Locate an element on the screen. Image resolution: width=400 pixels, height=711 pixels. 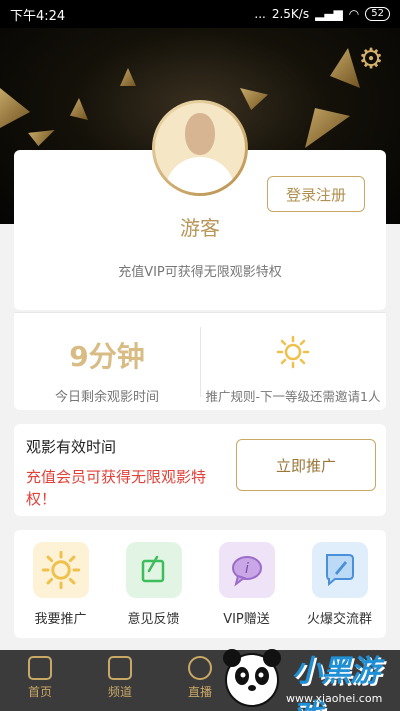
feature-group-chat: 火爆交流群 is located at coordinates (339, 584).